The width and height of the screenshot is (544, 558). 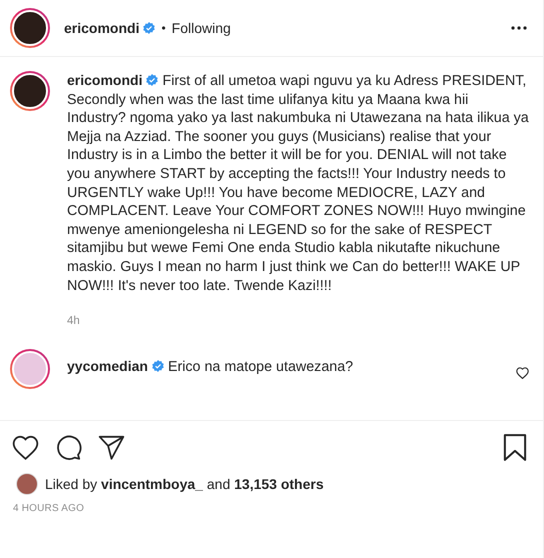 What do you see at coordinates (30, 369) in the screenshot?
I see `commenter-avatar` at bounding box center [30, 369].